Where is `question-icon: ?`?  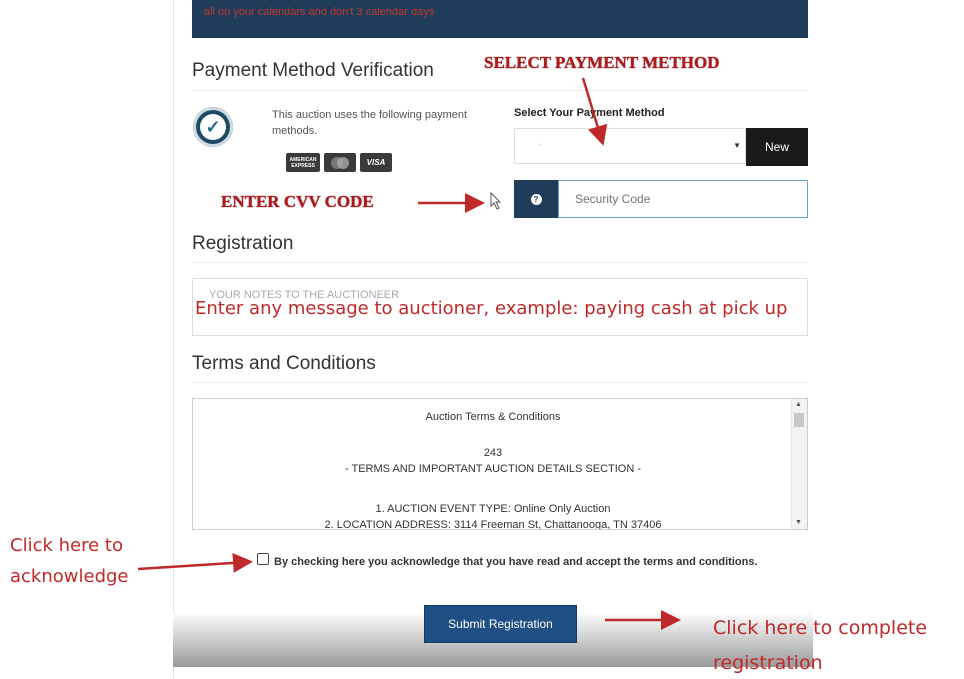
question-icon: ? is located at coordinates (536, 199).